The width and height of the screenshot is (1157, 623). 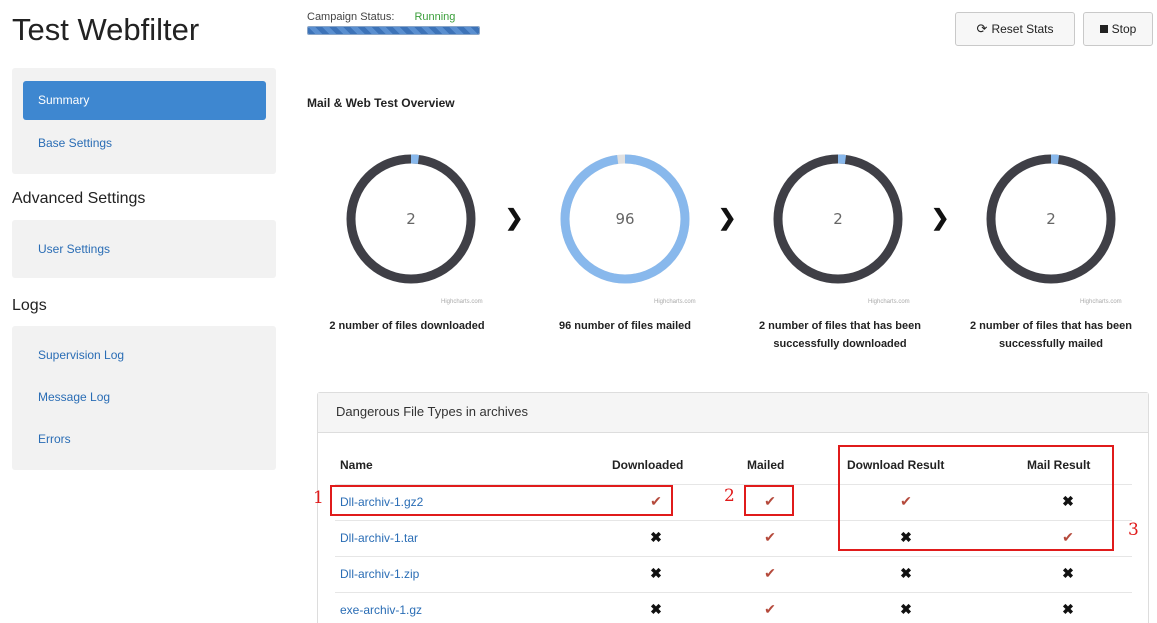 I want to click on reset-stats-label: Reset Stats, so click(x=1022, y=29).